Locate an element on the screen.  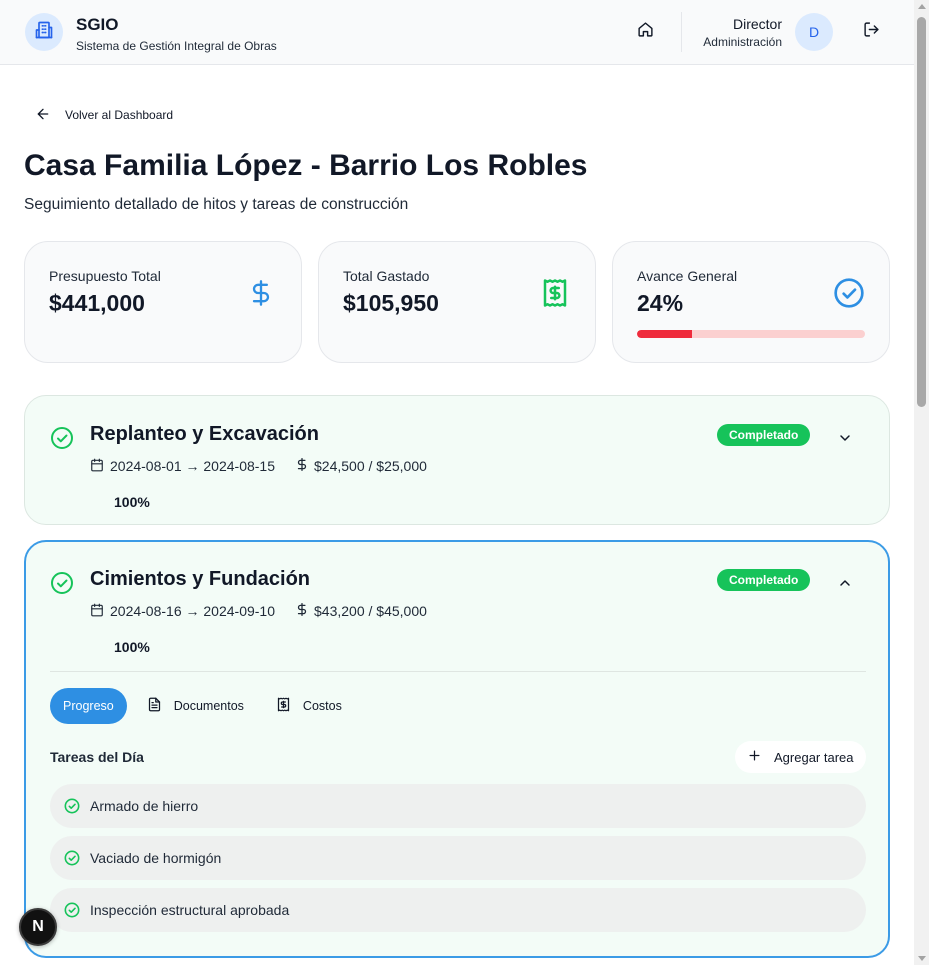
add-task-button: Agregar tarea is located at coordinates (800, 757).